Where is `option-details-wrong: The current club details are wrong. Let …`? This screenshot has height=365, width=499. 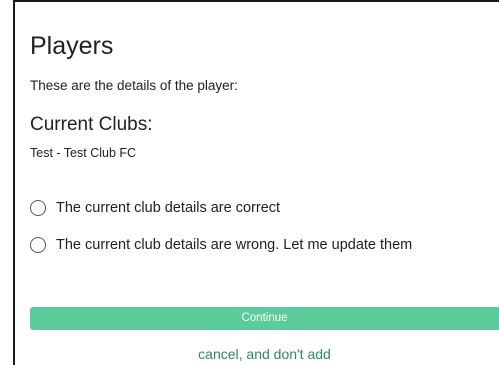 option-details-wrong: The current club details are wrong. Let … is located at coordinates (221, 245).